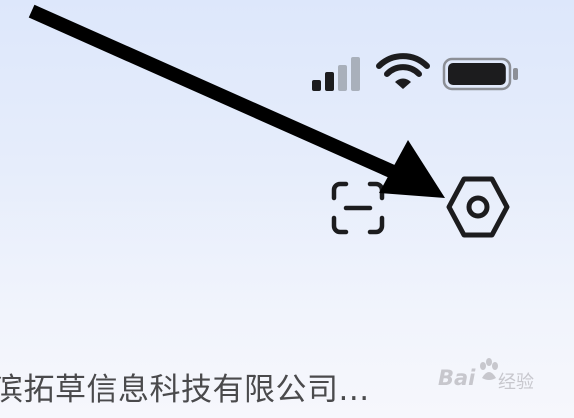 This screenshot has width=574, height=418. What do you see at coordinates (480, 74) in the screenshot?
I see `battery-icon` at bounding box center [480, 74].